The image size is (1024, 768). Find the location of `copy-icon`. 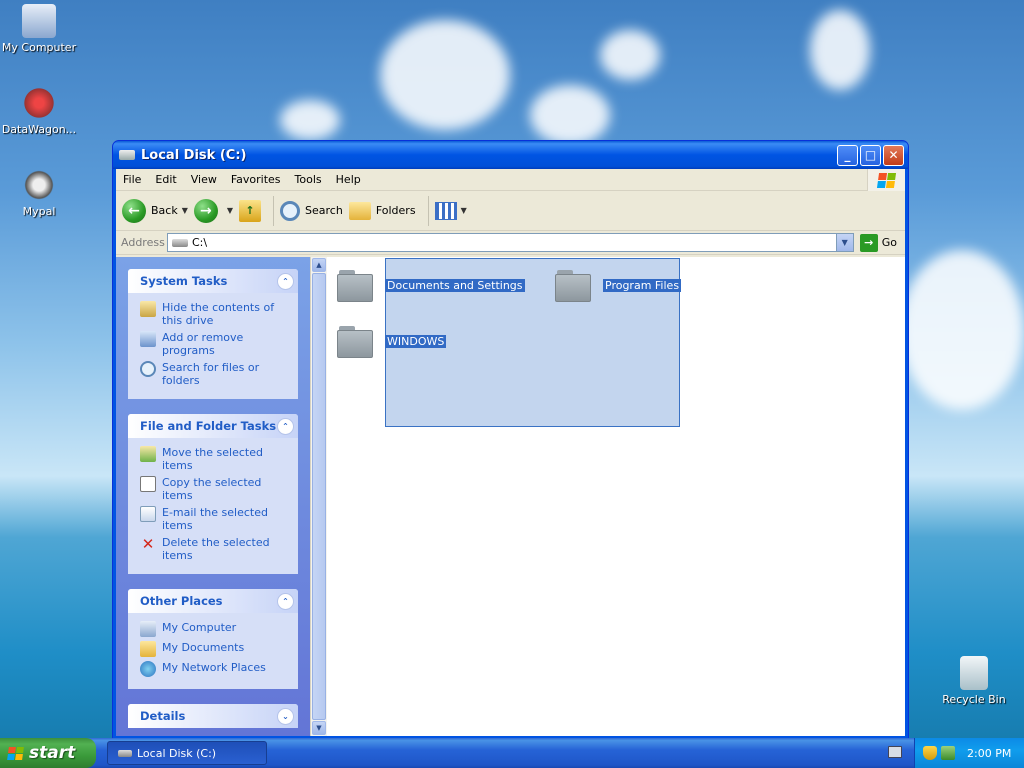

copy-icon is located at coordinates (148, 484).